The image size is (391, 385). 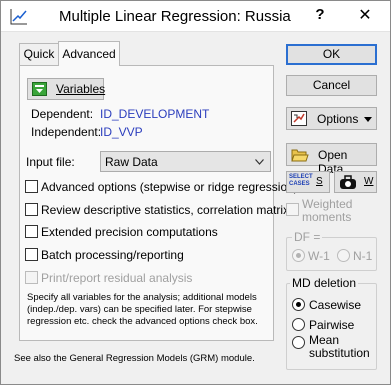 What do you see at coordinates (300, 155) in the screenshot?
I see `folder-open-icon` at bounding box center [300, 155].